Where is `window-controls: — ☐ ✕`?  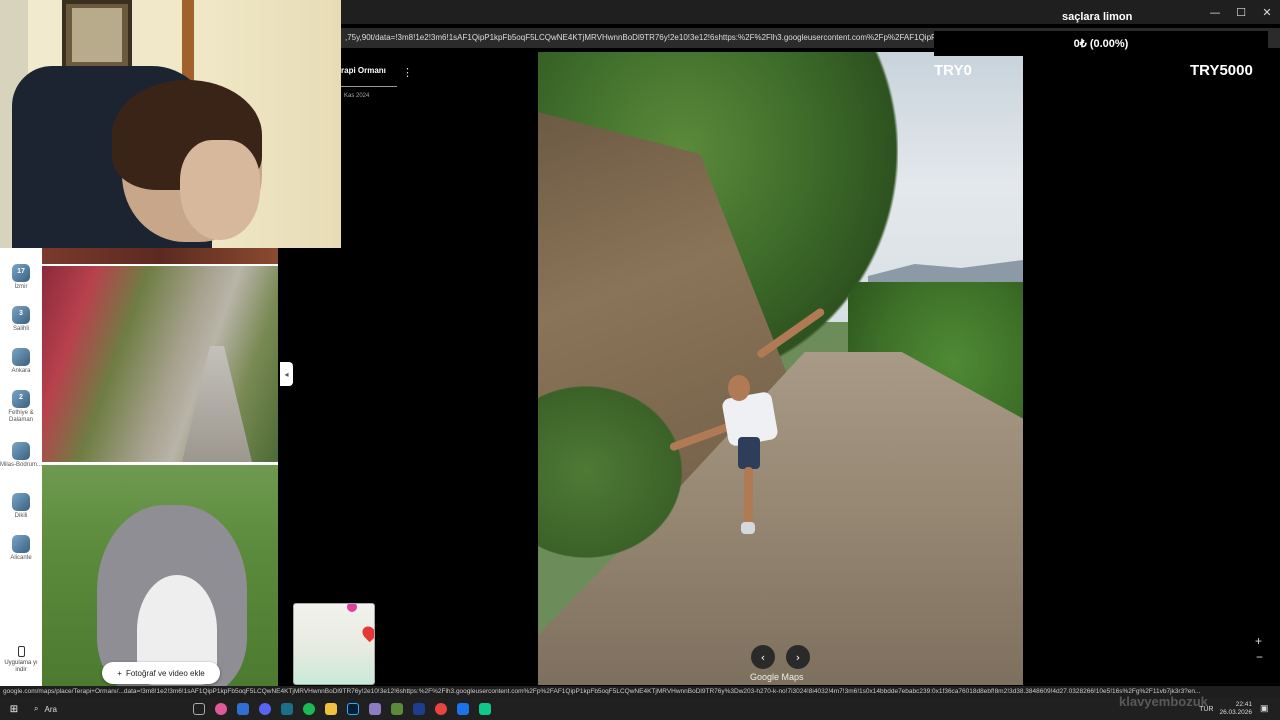 window-controls: — ☐ ✕ is located at coordinates (1241, 12).